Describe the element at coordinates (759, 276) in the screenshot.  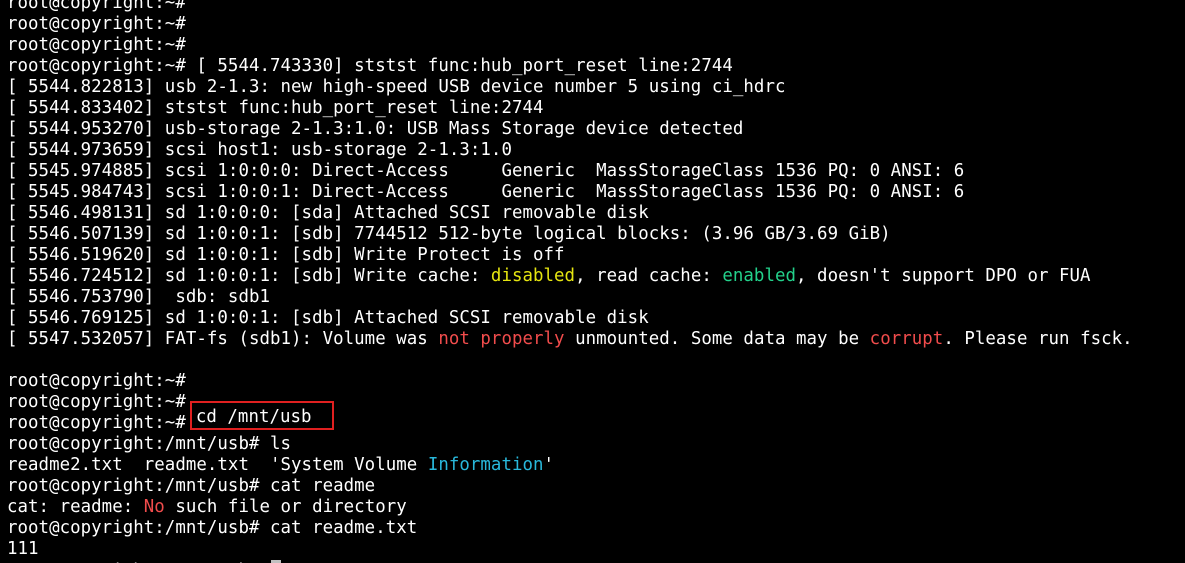
I see `colored-text-green: enabled` at that location.